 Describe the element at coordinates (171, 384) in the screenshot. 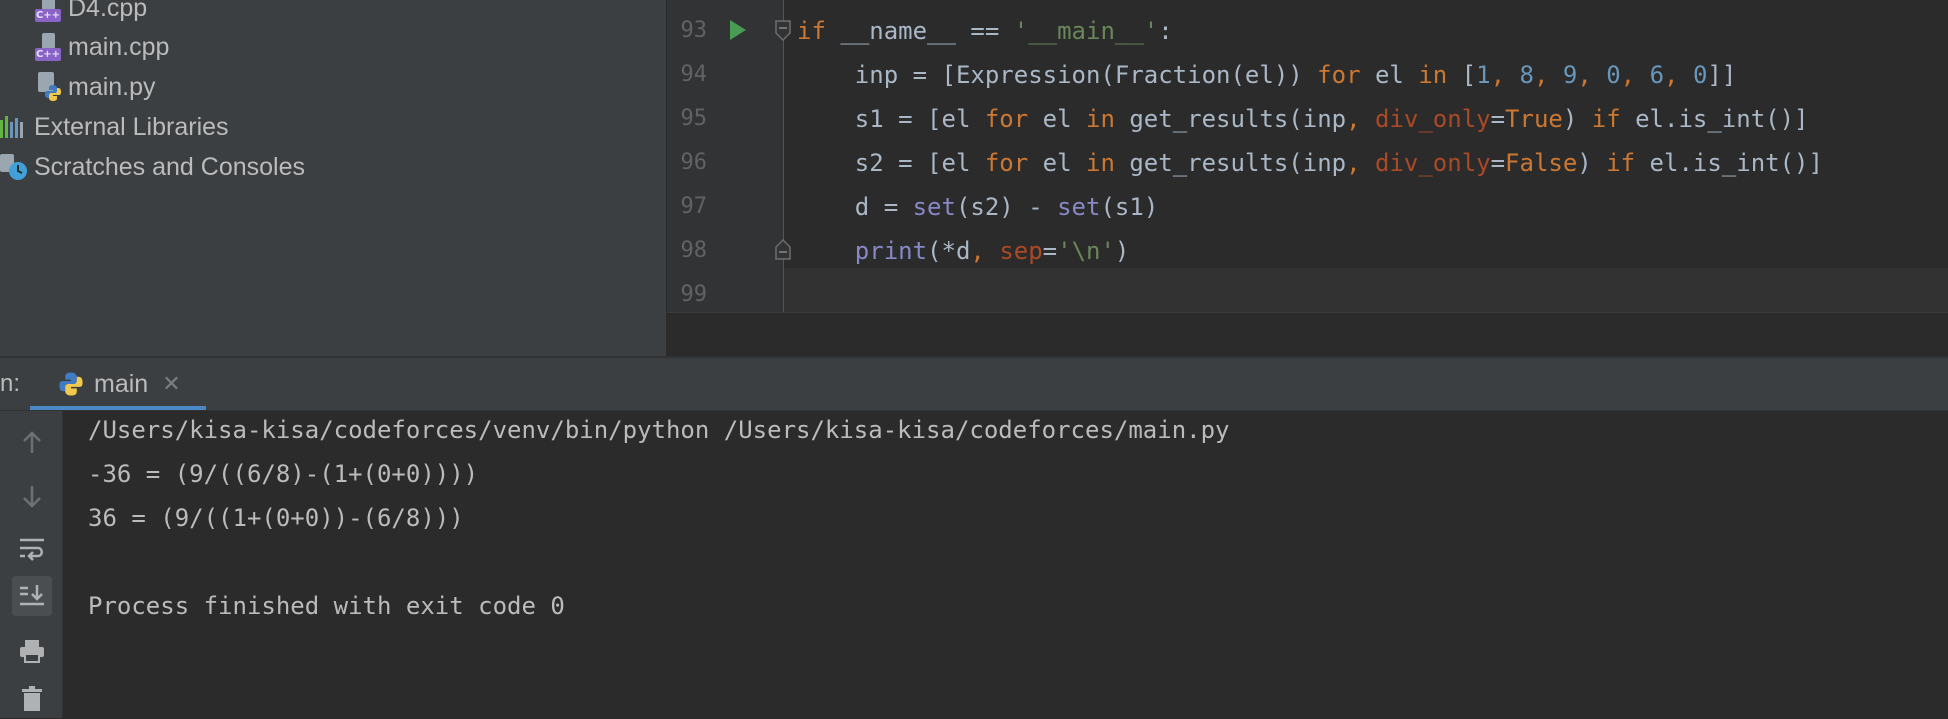

I see `close-tab-icon: ✕` at that location.